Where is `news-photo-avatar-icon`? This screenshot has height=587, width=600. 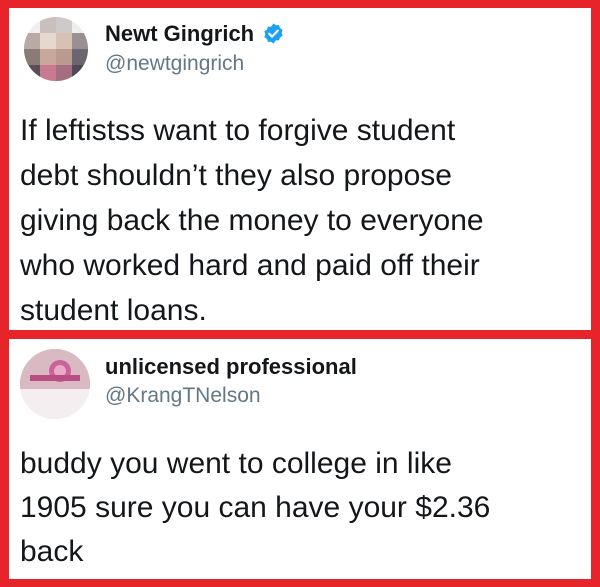
news-photo-avatar-icon is located at coordinates (55, 384).